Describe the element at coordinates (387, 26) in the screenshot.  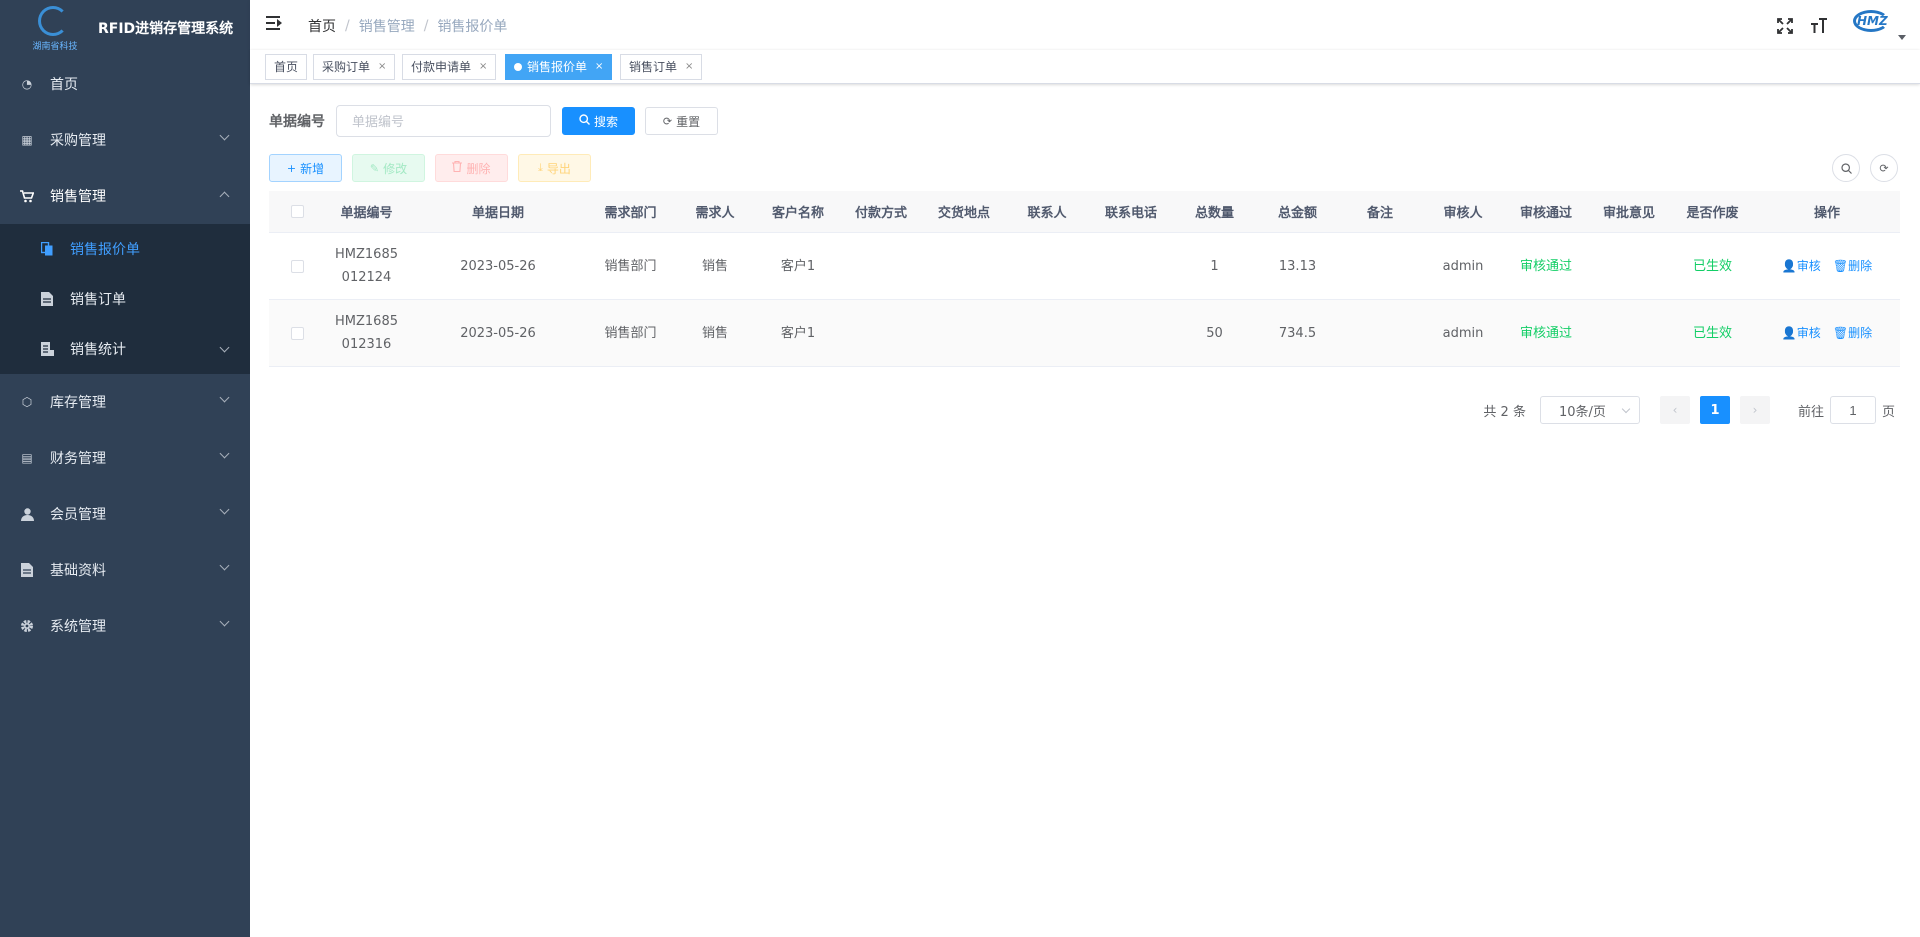
I see `breadcrumb-item-sales: 销售管理` at that location.